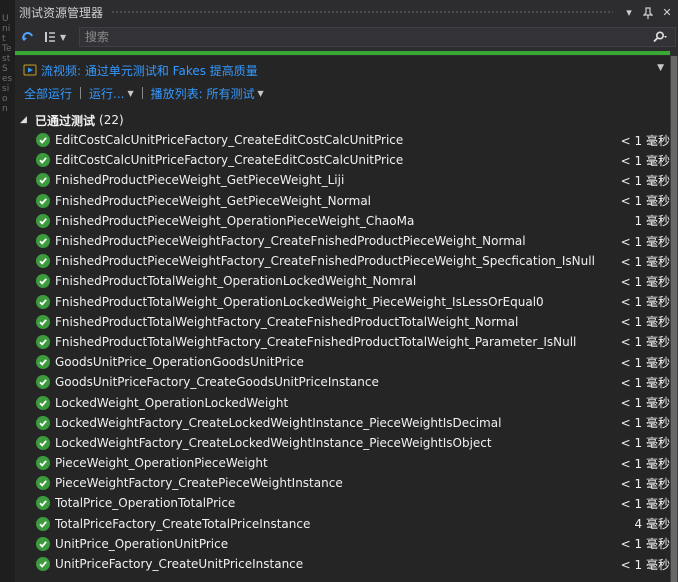 This screenshot has height=582, width=678. What do you see at coordinates (660, 37) in the screenshot?
I see `search-icon` at bounding box center [660, 37].